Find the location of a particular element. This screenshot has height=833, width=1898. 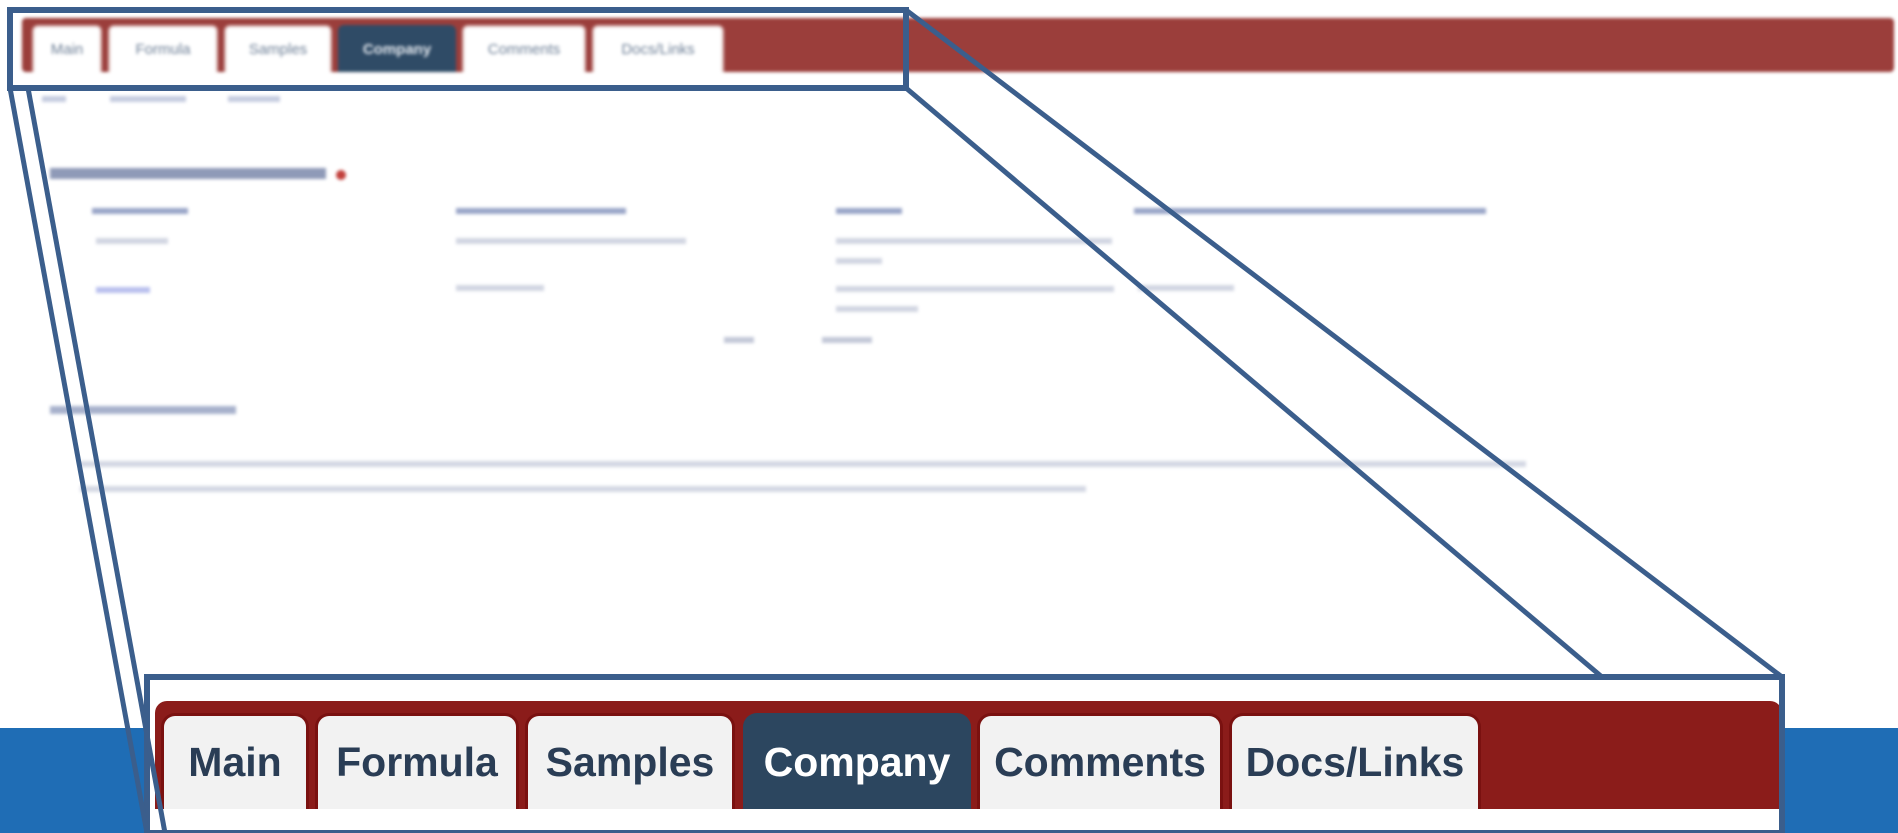

required-marker is located at coordinates (341, 175).